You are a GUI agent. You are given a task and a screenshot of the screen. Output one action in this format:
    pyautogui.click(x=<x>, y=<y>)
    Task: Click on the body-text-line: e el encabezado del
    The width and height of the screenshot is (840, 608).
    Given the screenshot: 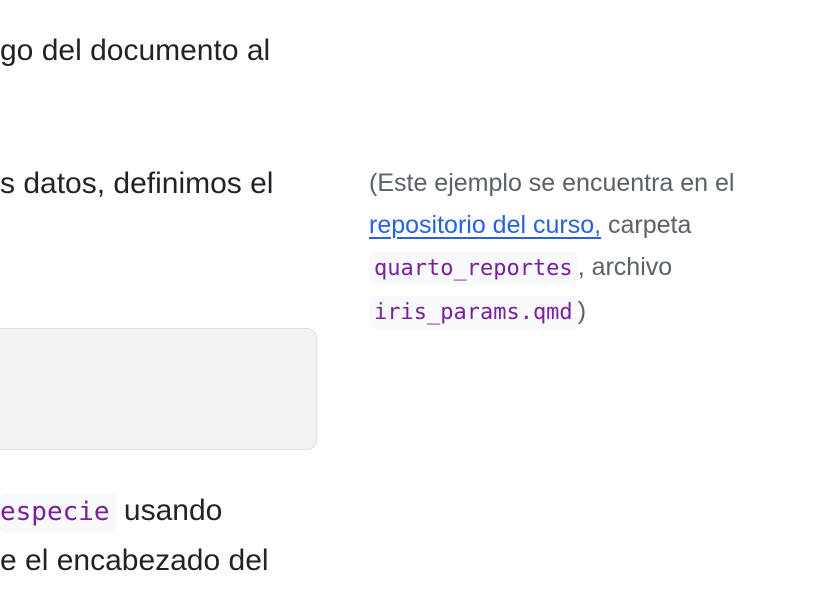 What is the action you would take?
    pyautogui.click(x=134, y=560)
    